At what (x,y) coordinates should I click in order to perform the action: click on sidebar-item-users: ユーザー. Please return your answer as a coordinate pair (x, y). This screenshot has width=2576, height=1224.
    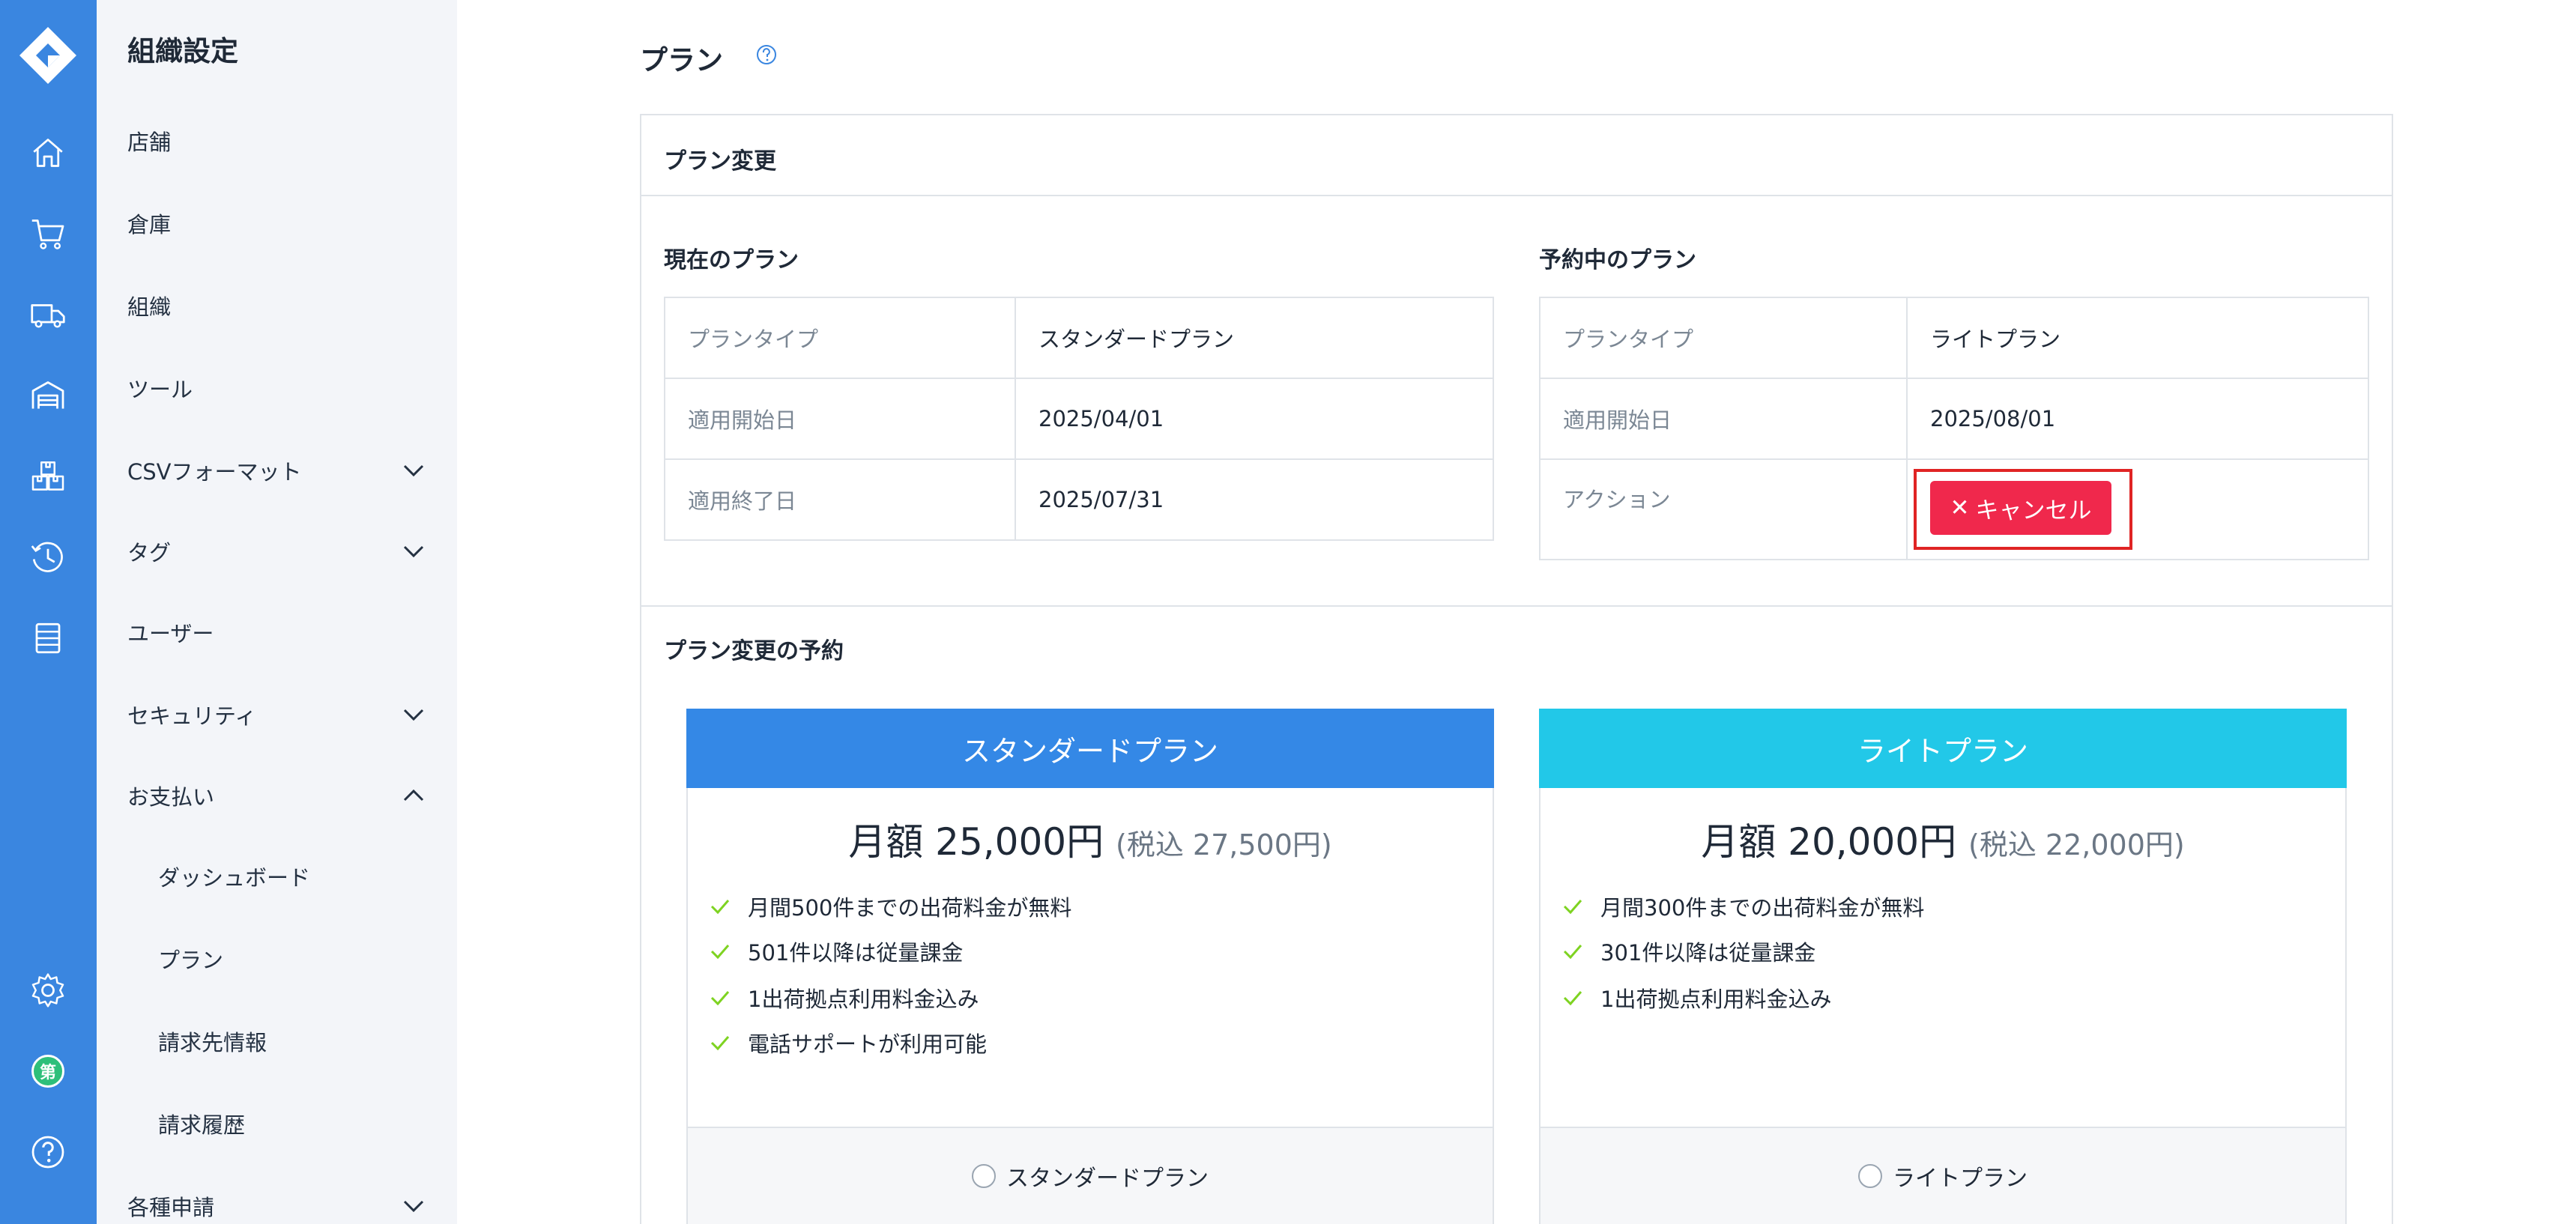
    Looking at the image, I should click on (277, 632).